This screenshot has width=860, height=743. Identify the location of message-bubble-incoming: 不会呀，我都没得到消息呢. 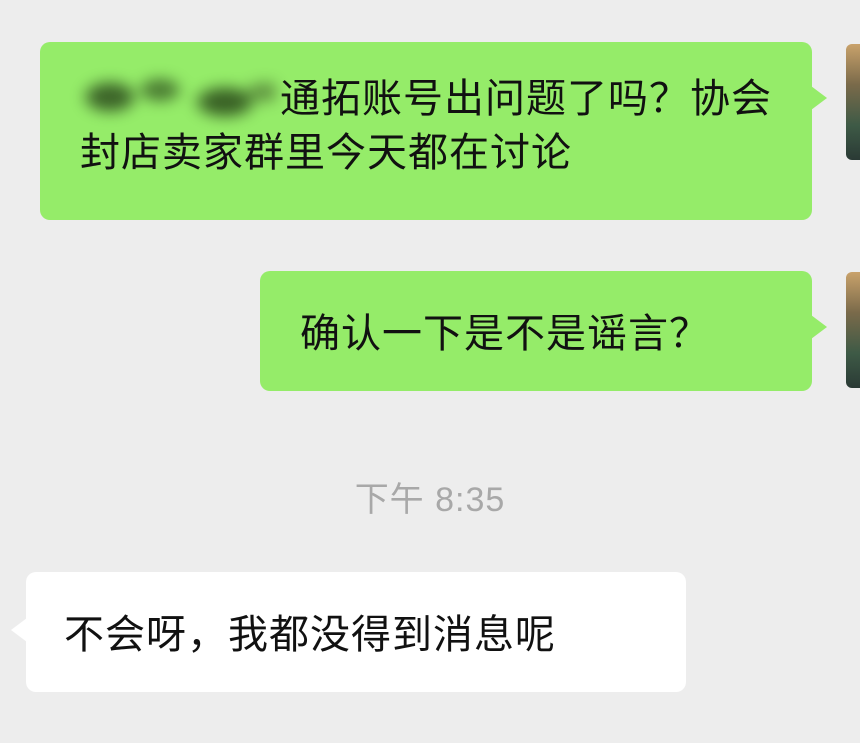
(348, 632).